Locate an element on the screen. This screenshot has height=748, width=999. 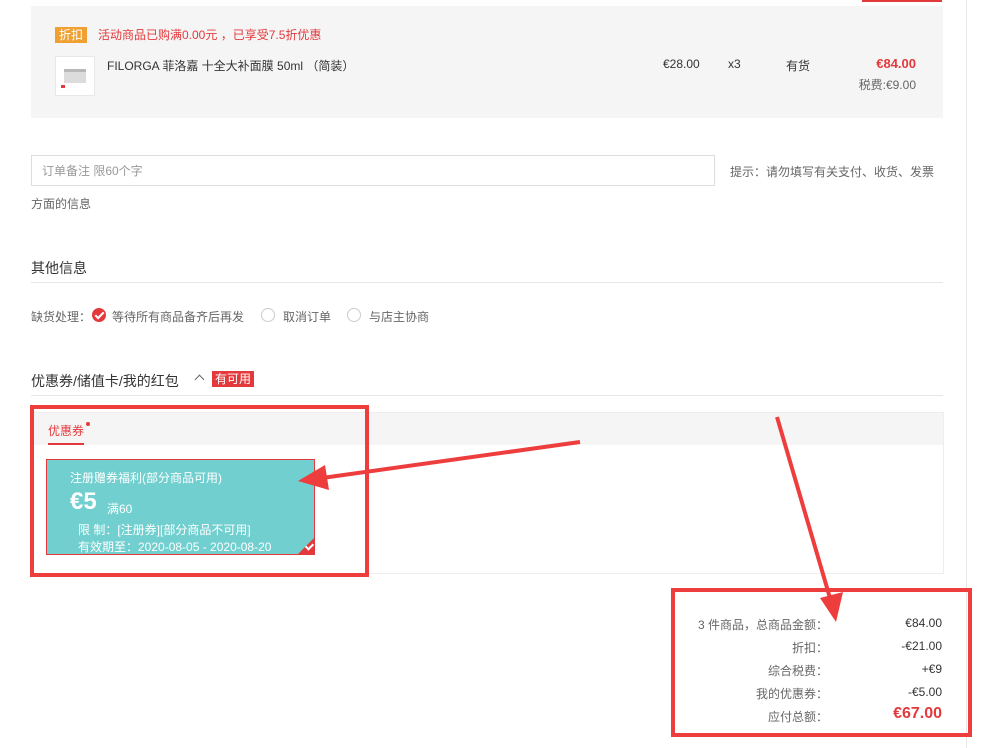
arrow-line-to-summary is located at coordinates (803, 507).